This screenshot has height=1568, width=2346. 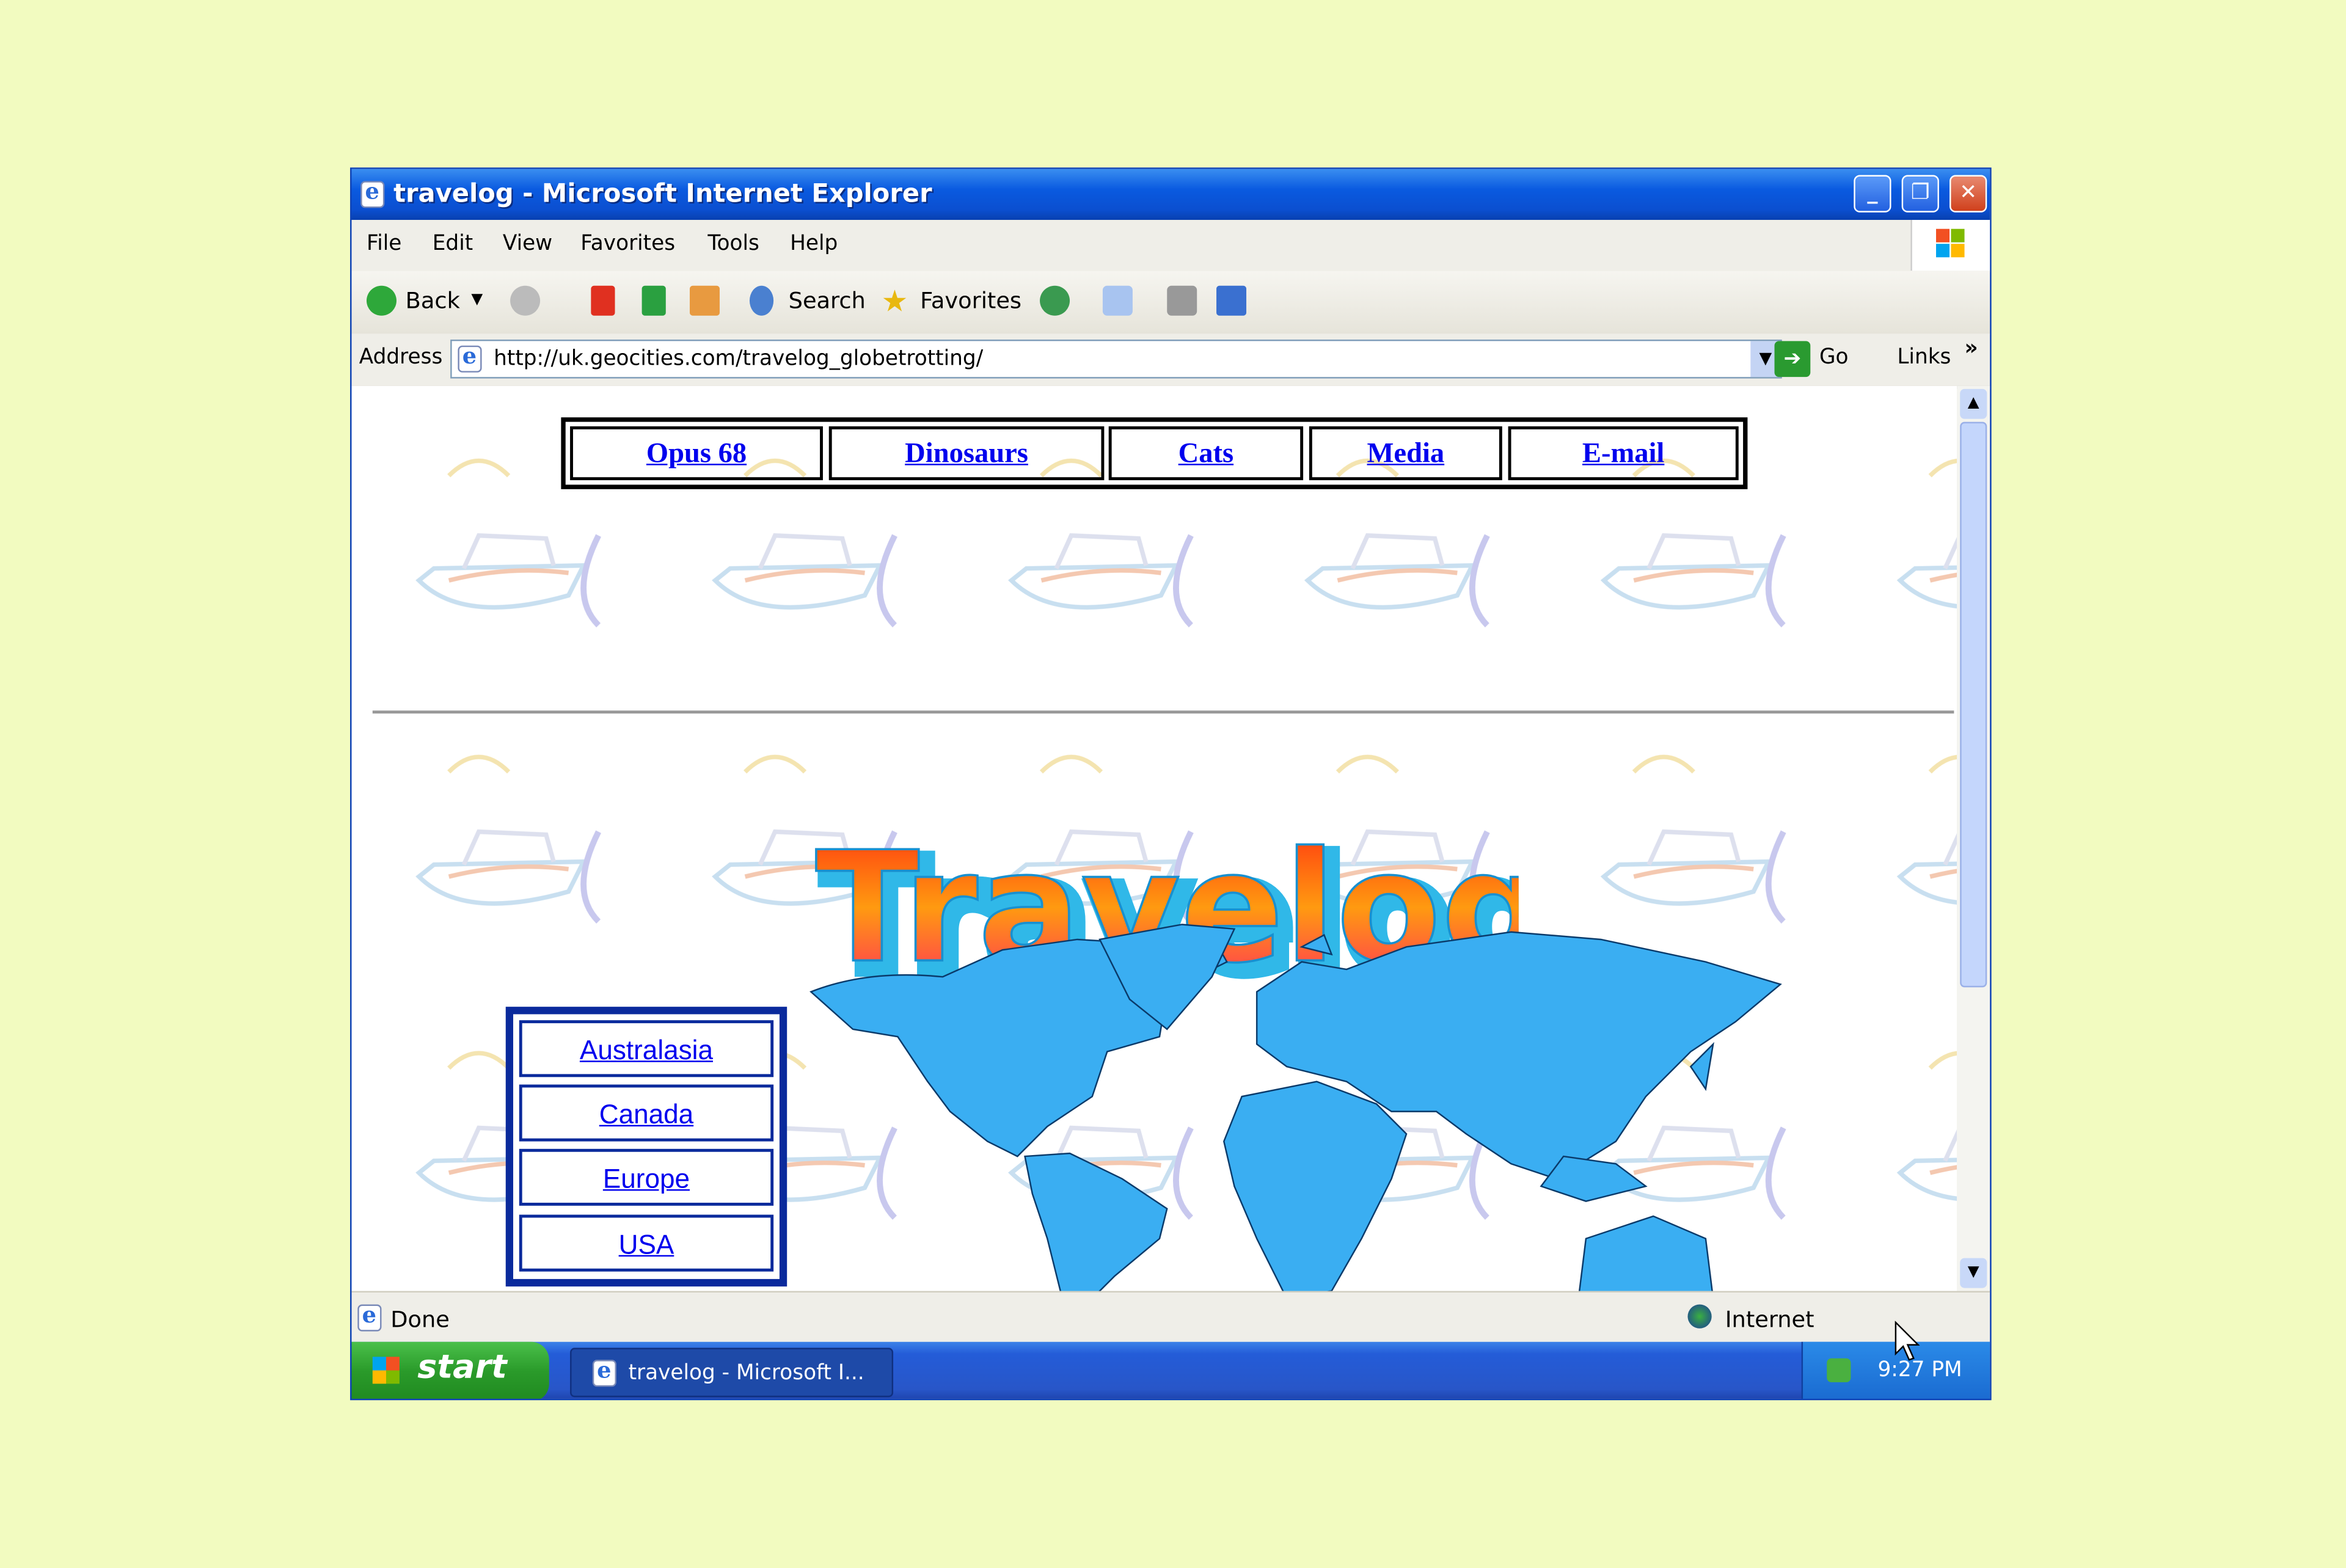 I want to click on mail-icon, so click(x=1117, y=300).